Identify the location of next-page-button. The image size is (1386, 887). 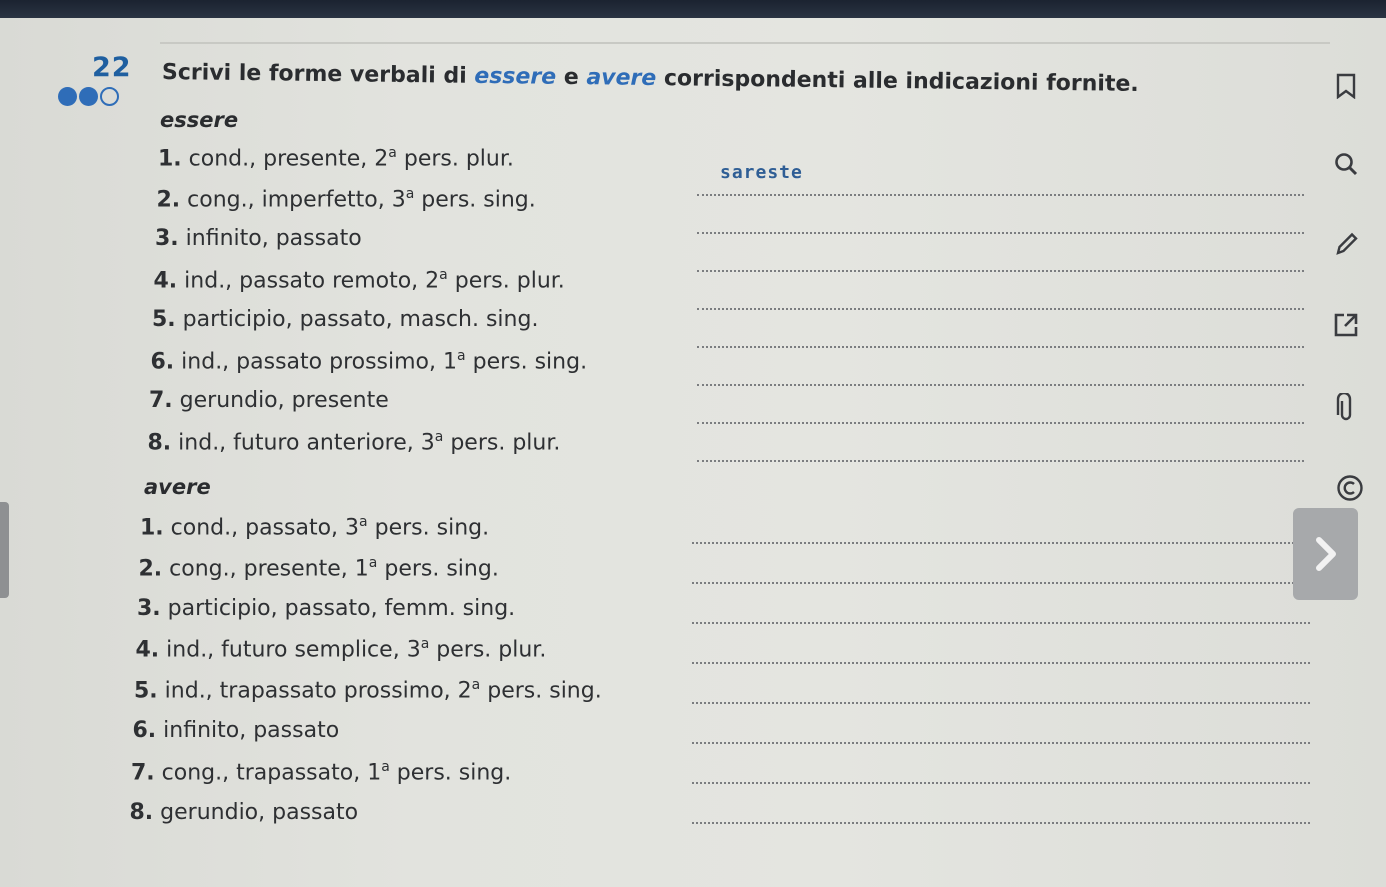
(1325, 554).